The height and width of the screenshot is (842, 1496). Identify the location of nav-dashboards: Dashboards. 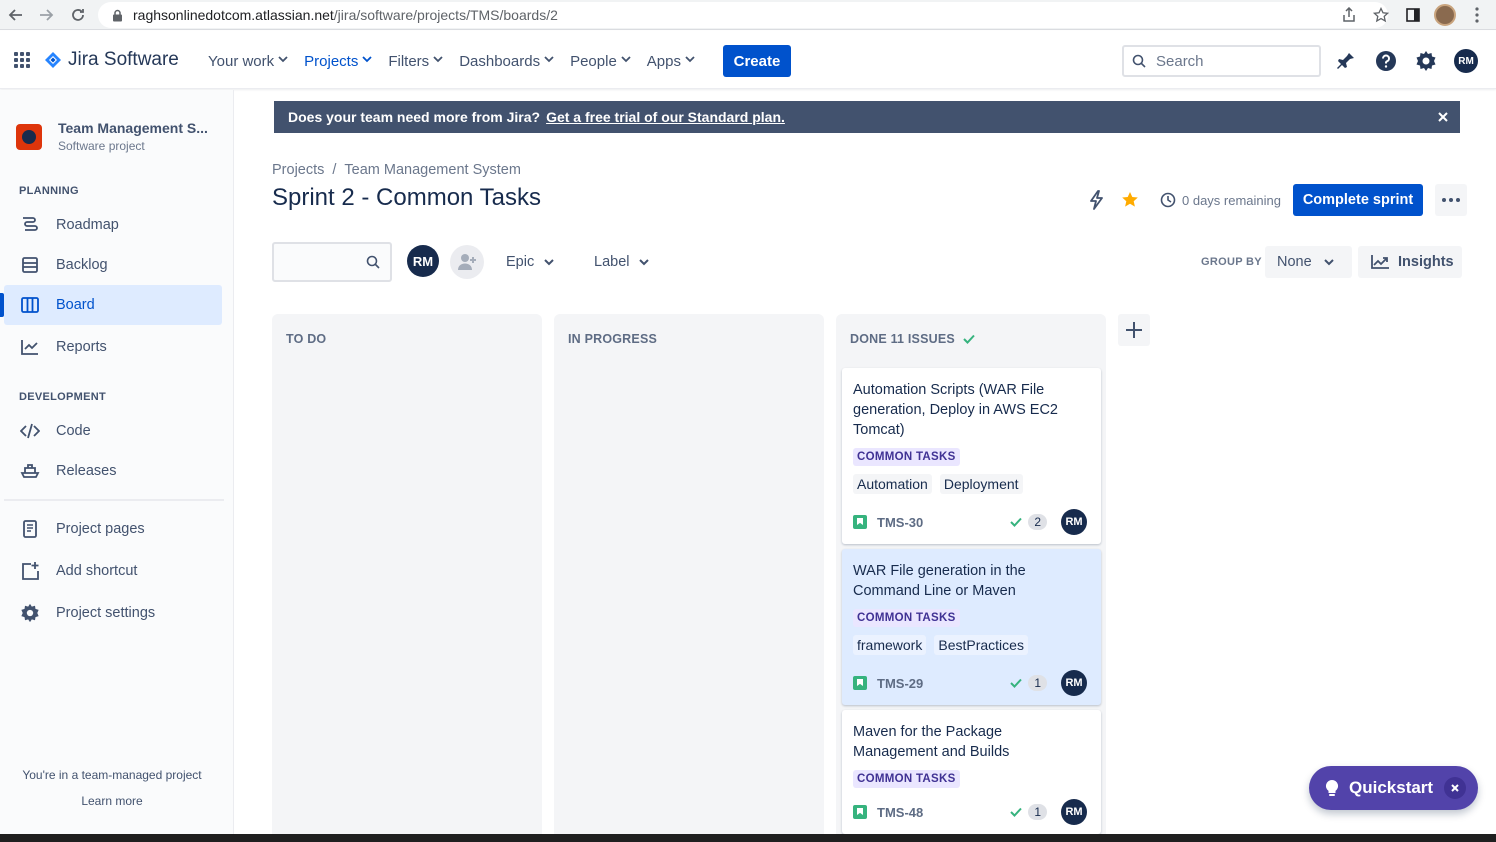
(506, 61).